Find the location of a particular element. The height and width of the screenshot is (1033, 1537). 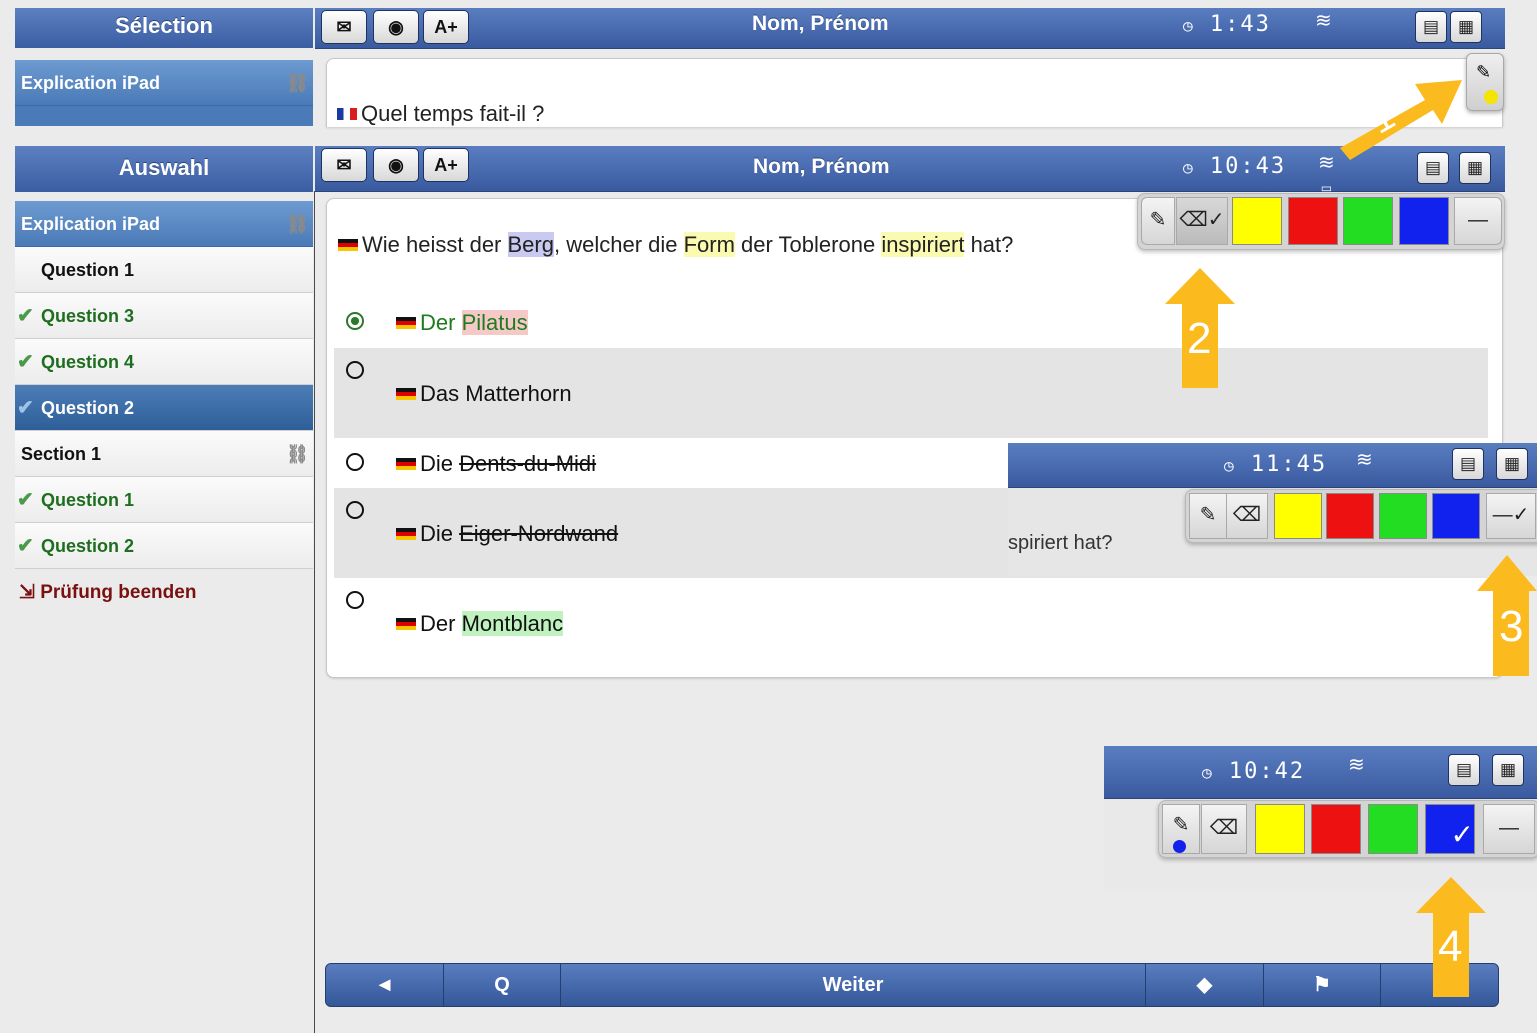

clock-text: 11:45 is located at coordinates (1289, 464).